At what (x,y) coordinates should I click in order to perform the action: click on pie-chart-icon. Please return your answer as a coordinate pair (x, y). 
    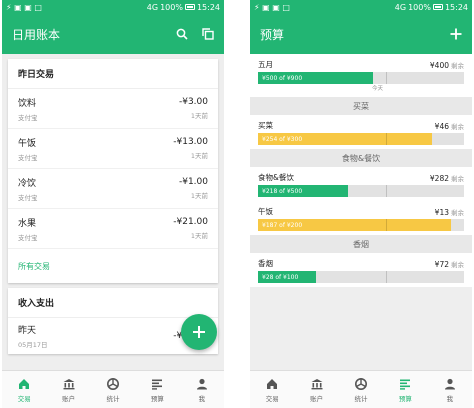
    Looking at the image, I should click on (361, 383).